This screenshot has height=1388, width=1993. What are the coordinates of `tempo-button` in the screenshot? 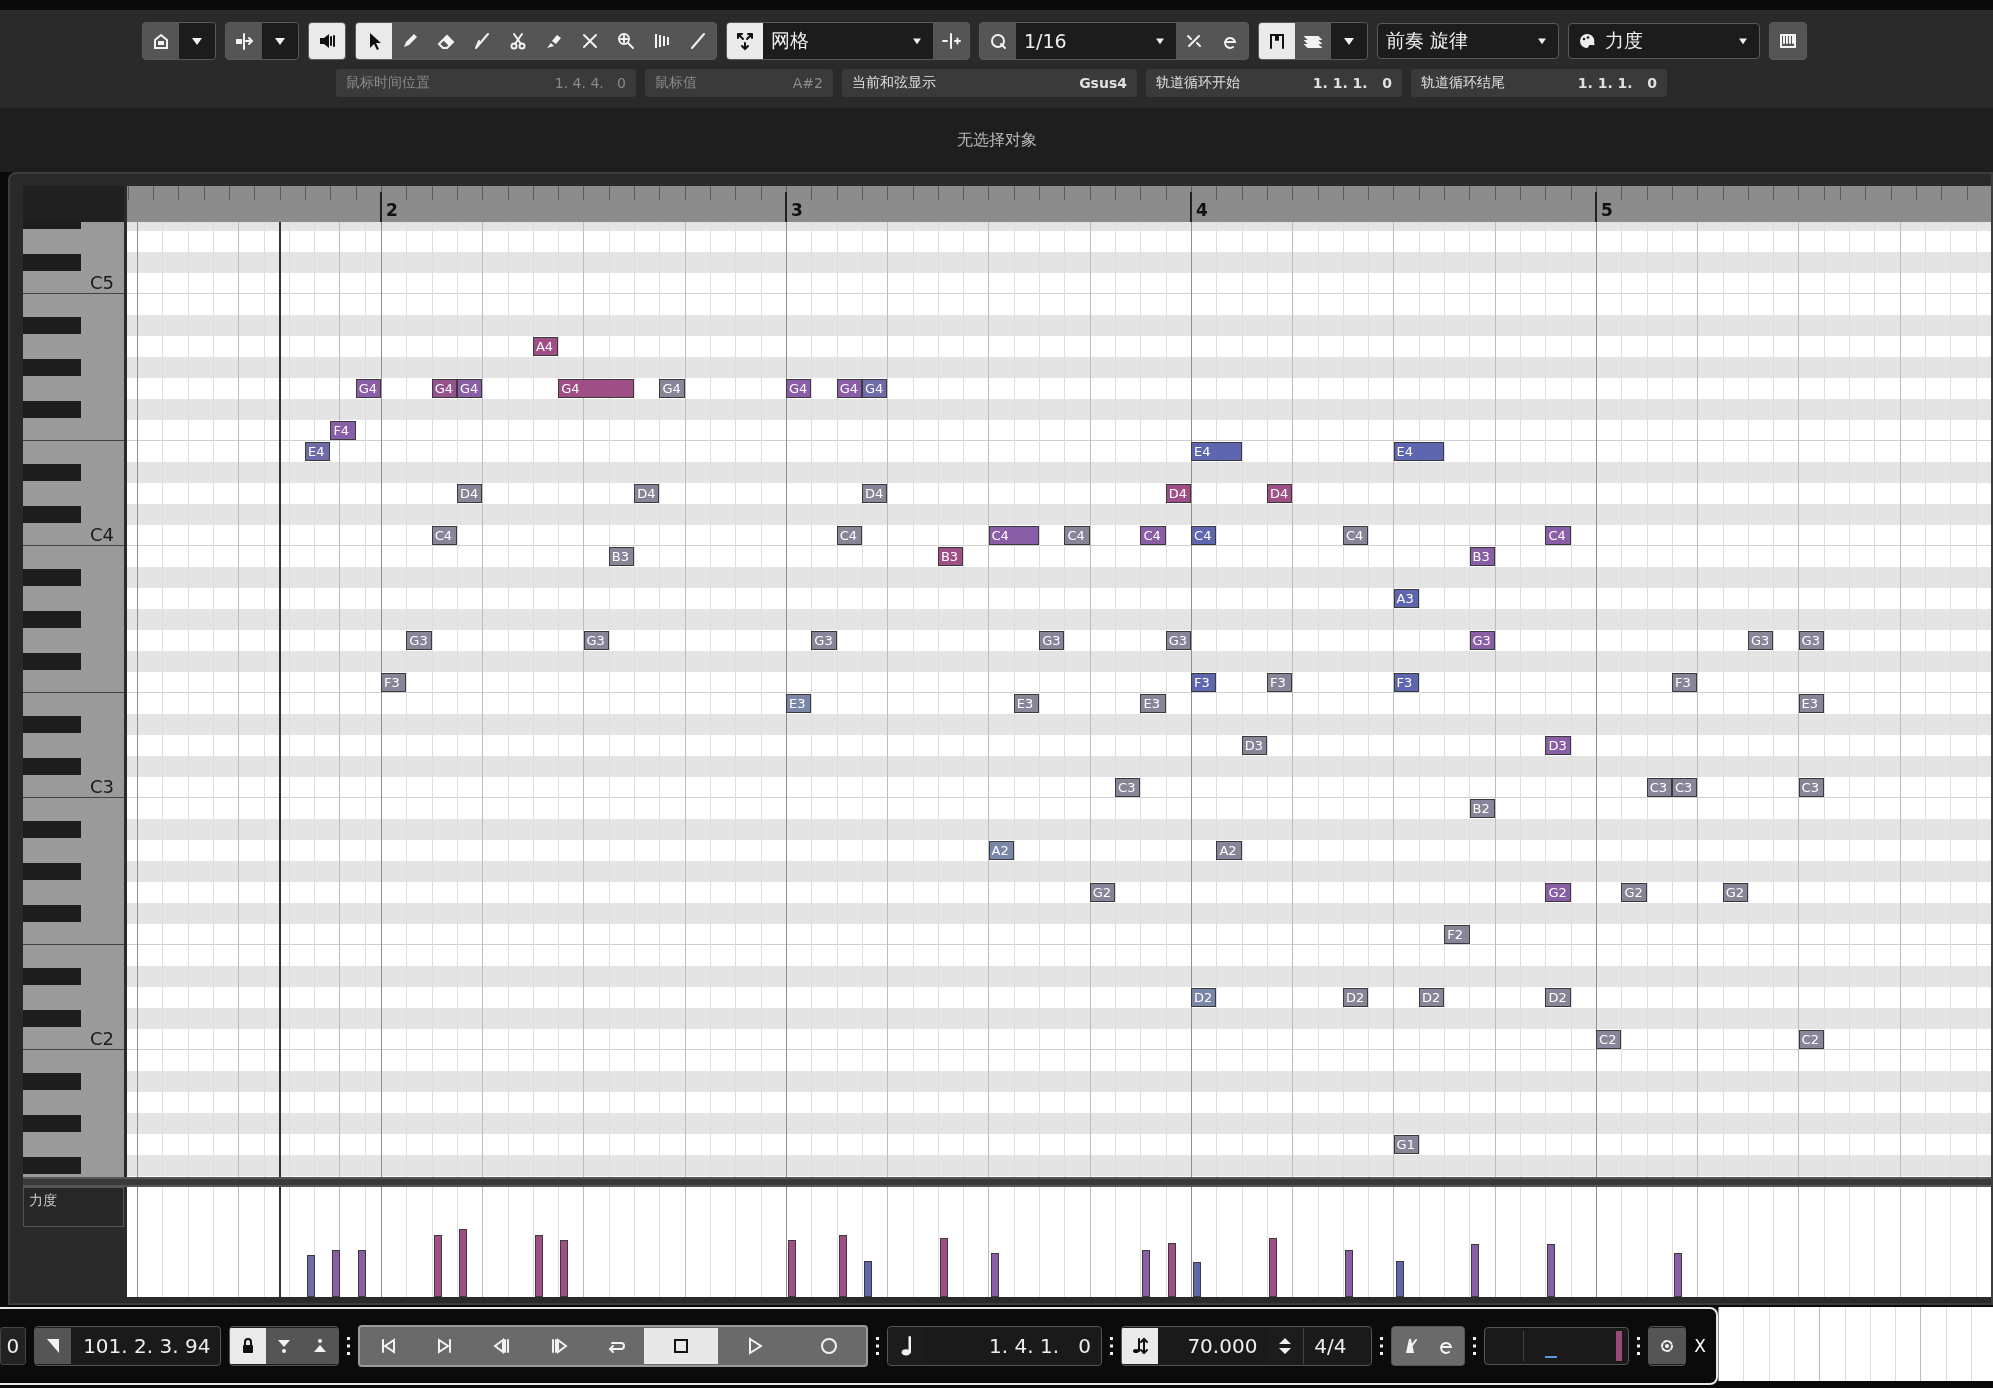 It's located at (1139, 1346).